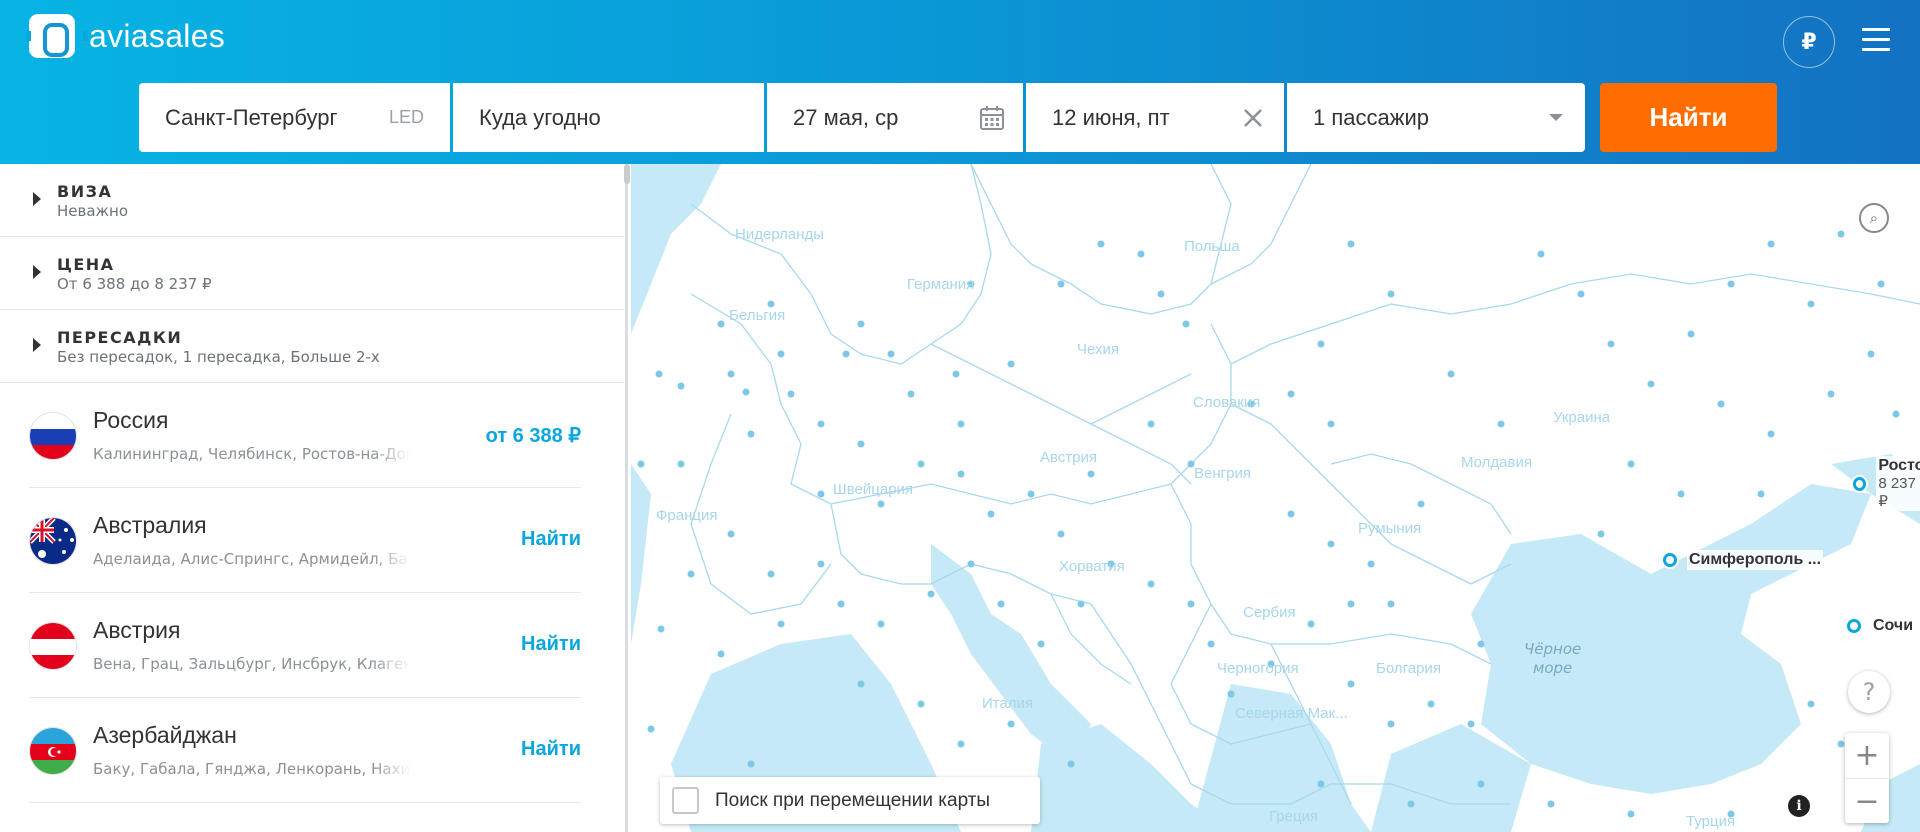 Image resolution: width=1920 pixels, height=832 pixels. I want to click on country-name: Австрия, so click(137, 630).